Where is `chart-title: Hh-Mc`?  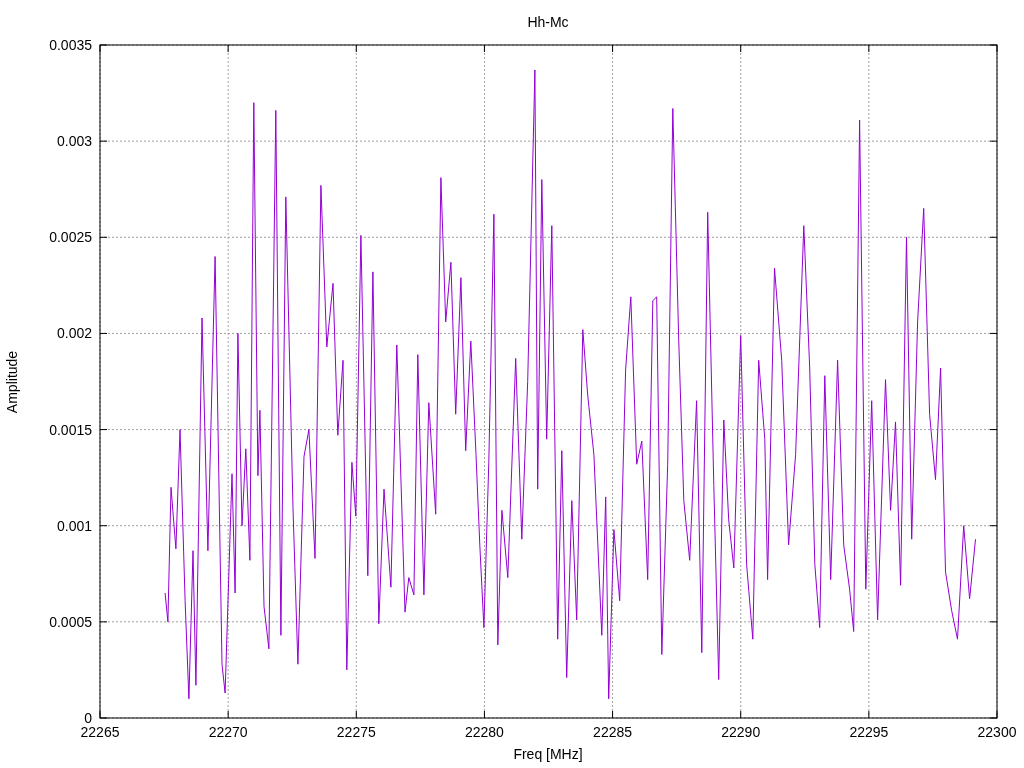
chart-title: Hh-Mc is located at coordinates (548, 22).